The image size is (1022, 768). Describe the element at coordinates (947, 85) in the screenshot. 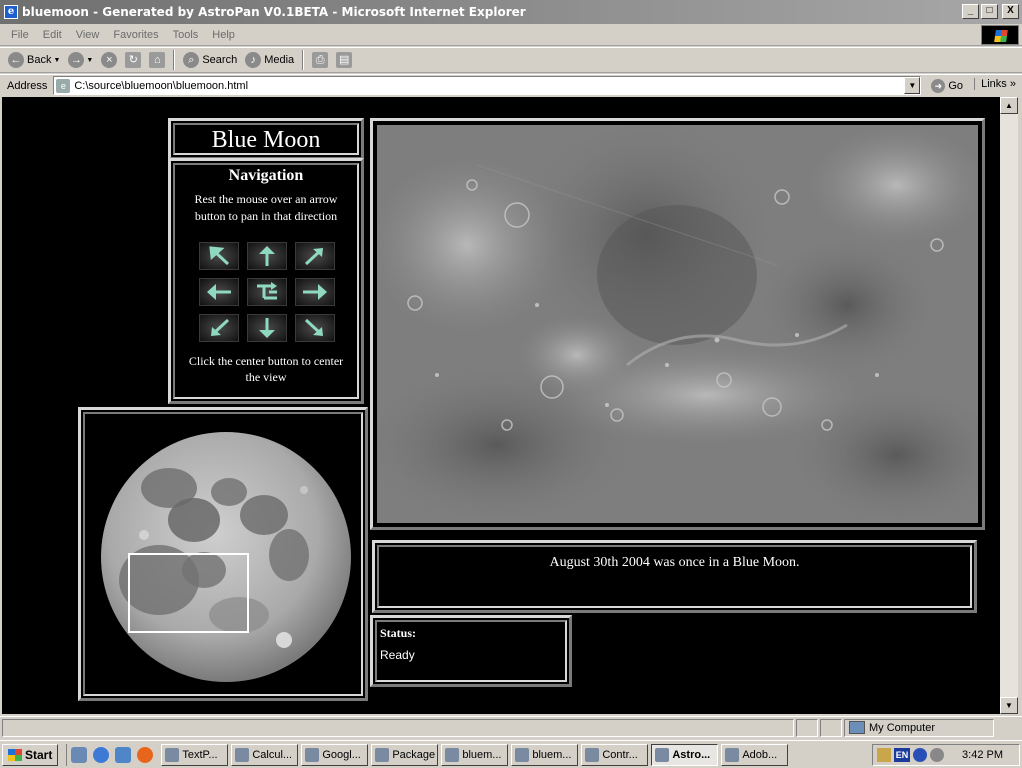

I see `go-button: ➜ Go` at that location.